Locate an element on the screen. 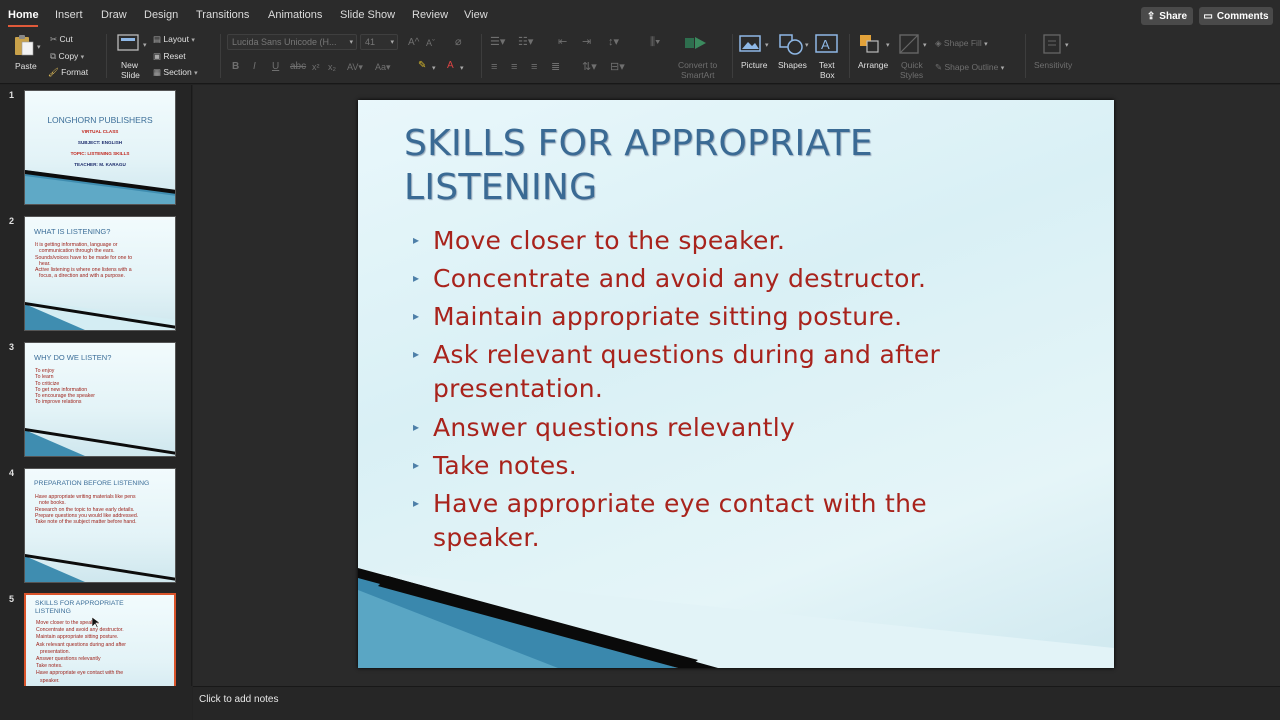  notes-pane: Click to add notes is located at coordinates (736, 703).